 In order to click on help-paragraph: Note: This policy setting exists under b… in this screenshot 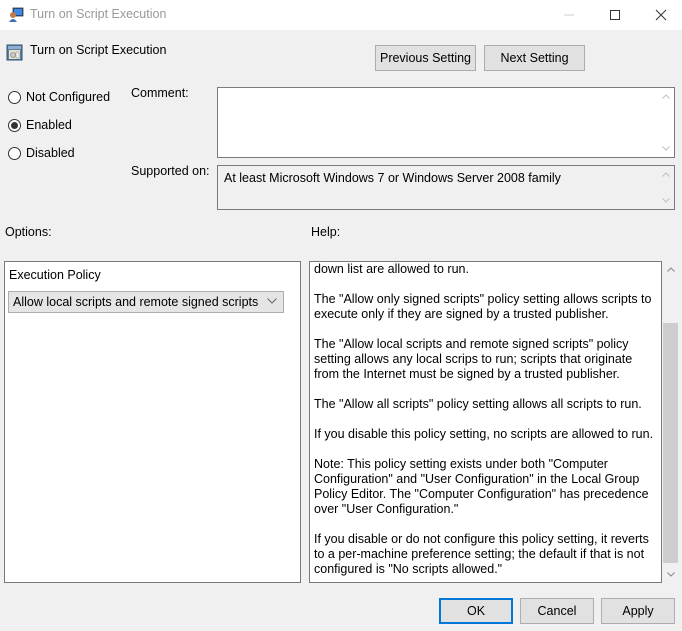, I will do `click(481, 486)`.